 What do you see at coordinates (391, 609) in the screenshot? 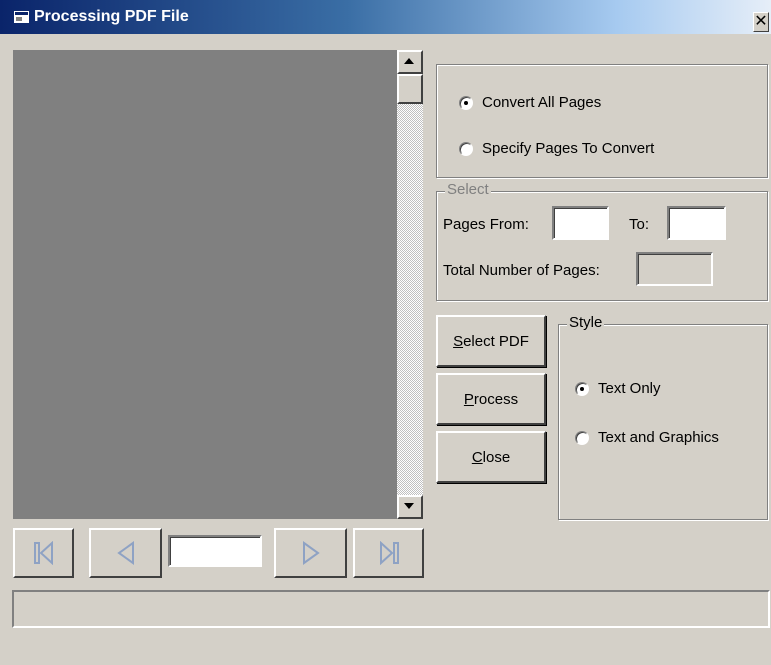
I see `status-bar` at bounding box center [391, 609].